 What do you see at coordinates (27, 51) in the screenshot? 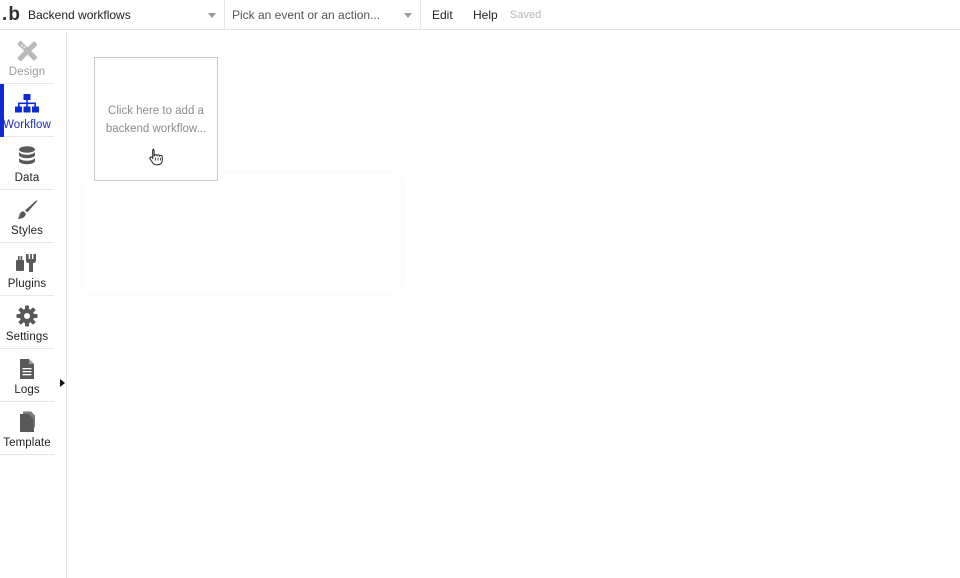
I see `design-pencil-ruler-icon` at bounding box center [27, 51].